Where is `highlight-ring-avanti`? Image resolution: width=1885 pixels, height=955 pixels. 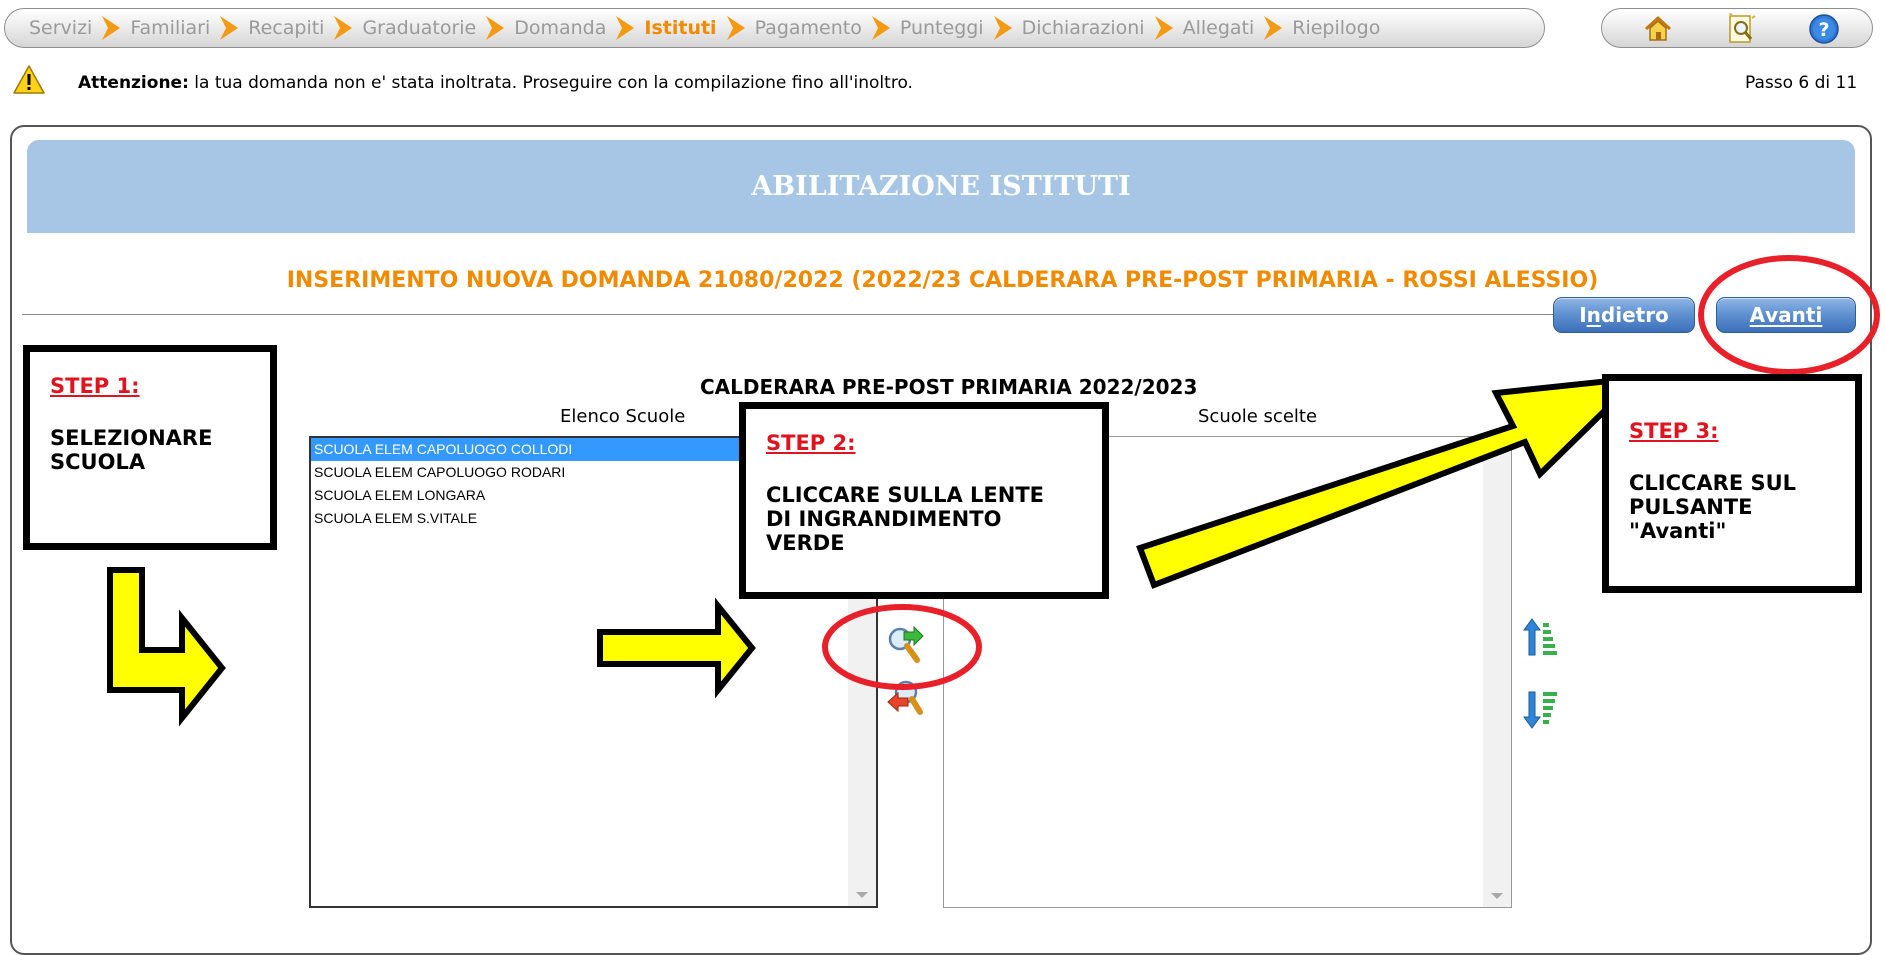 highlight-ring-avanti is located at coordinates (1789, 315).